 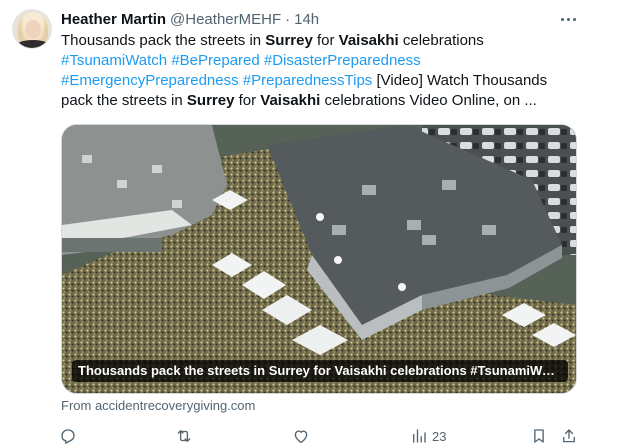 What do you see at coordinates (150, 80) in the screenshot?
I see `hashtag-emergencypreparedness: #EmergencyPreparedness` at bounding box center [150, 80].